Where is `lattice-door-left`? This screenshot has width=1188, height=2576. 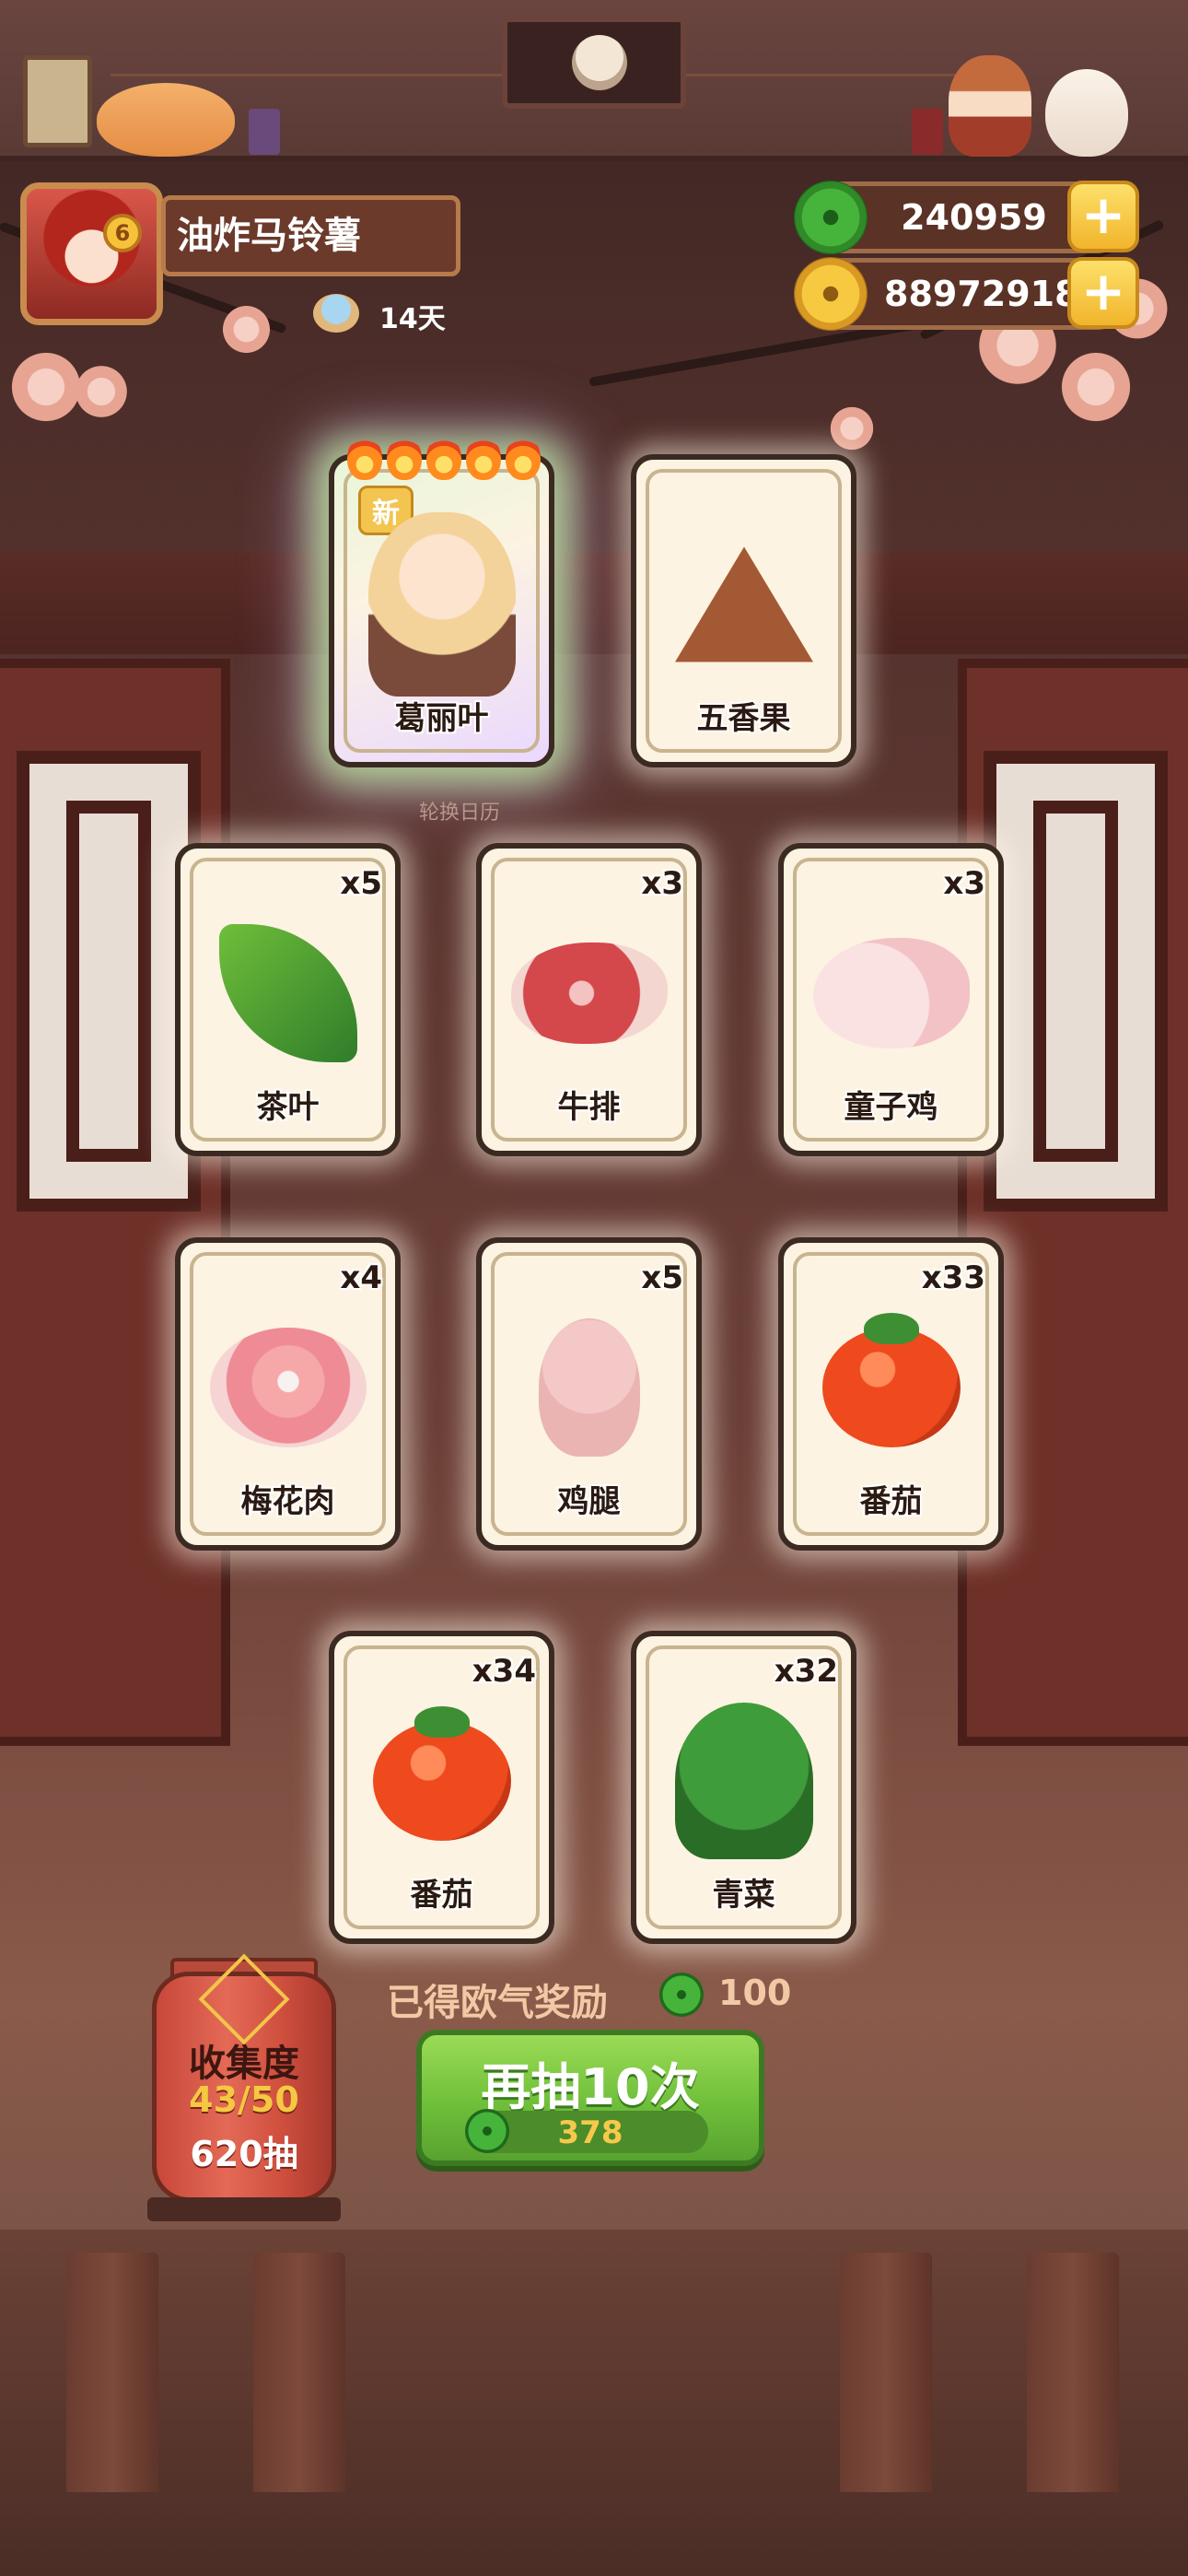
lattice-door-left is located at coordinates (115, 1202).